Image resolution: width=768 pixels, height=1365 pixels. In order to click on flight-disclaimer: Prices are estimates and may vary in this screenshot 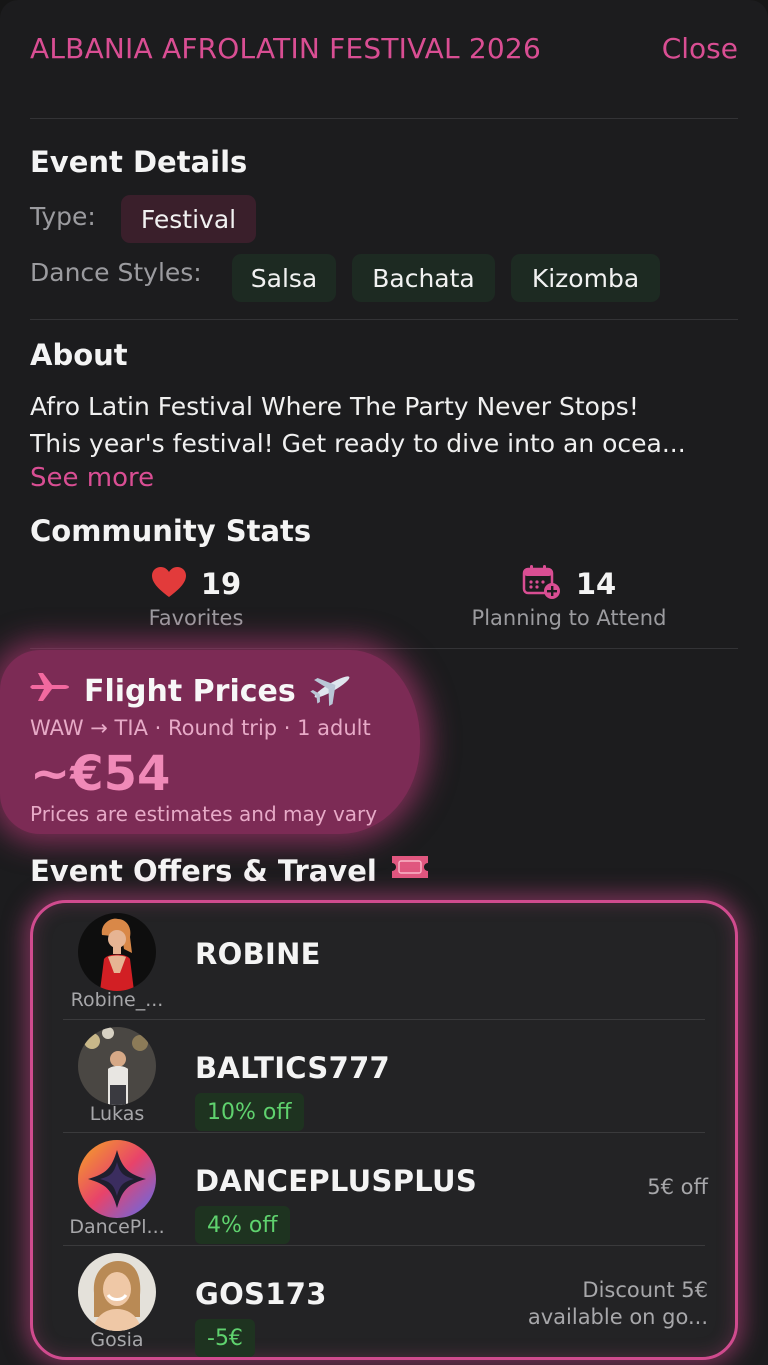, I will do `click(204, 814)`.